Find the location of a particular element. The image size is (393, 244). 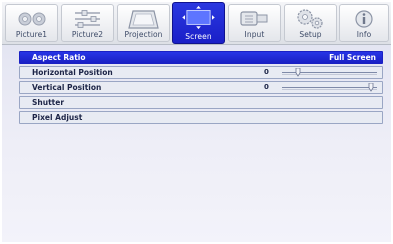

menu-item-aspect-ratio: Aspect Ratio Full Screen is located at coordinates (201, 57).